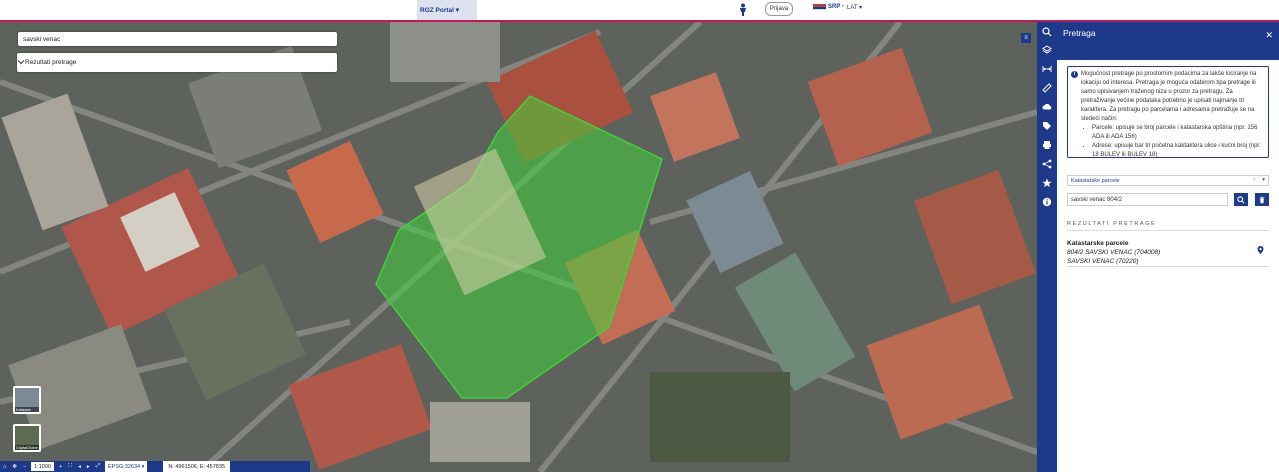  I want to click on clear-selection-icon: ×, so click(1254, 180).